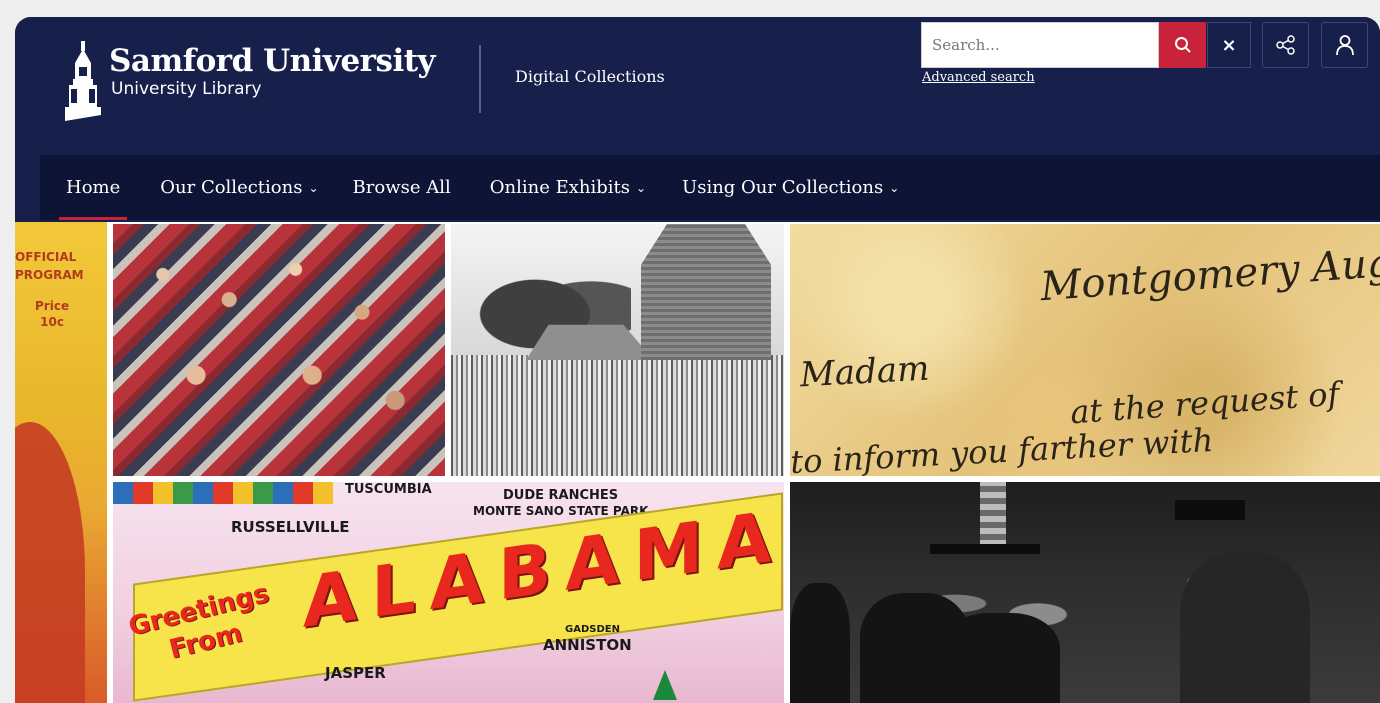  I want to click on program-price-label: Price, so click(52, 306).